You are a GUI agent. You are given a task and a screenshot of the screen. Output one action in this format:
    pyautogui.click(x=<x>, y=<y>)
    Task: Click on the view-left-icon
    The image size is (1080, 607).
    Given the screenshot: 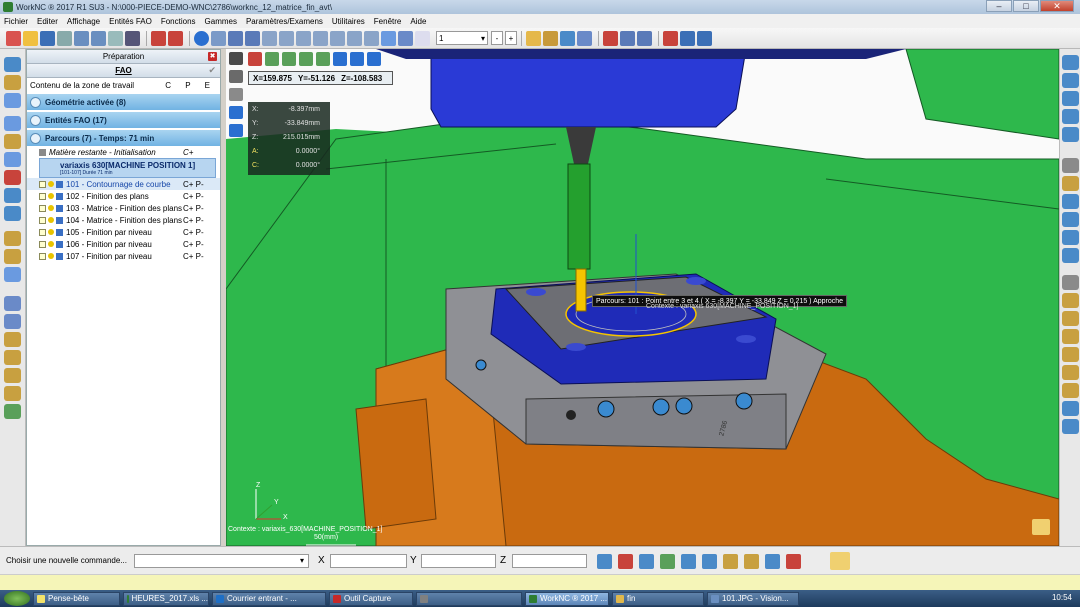 What is the action you would take?
    pyautogui.click(x=1070, y=116)
    